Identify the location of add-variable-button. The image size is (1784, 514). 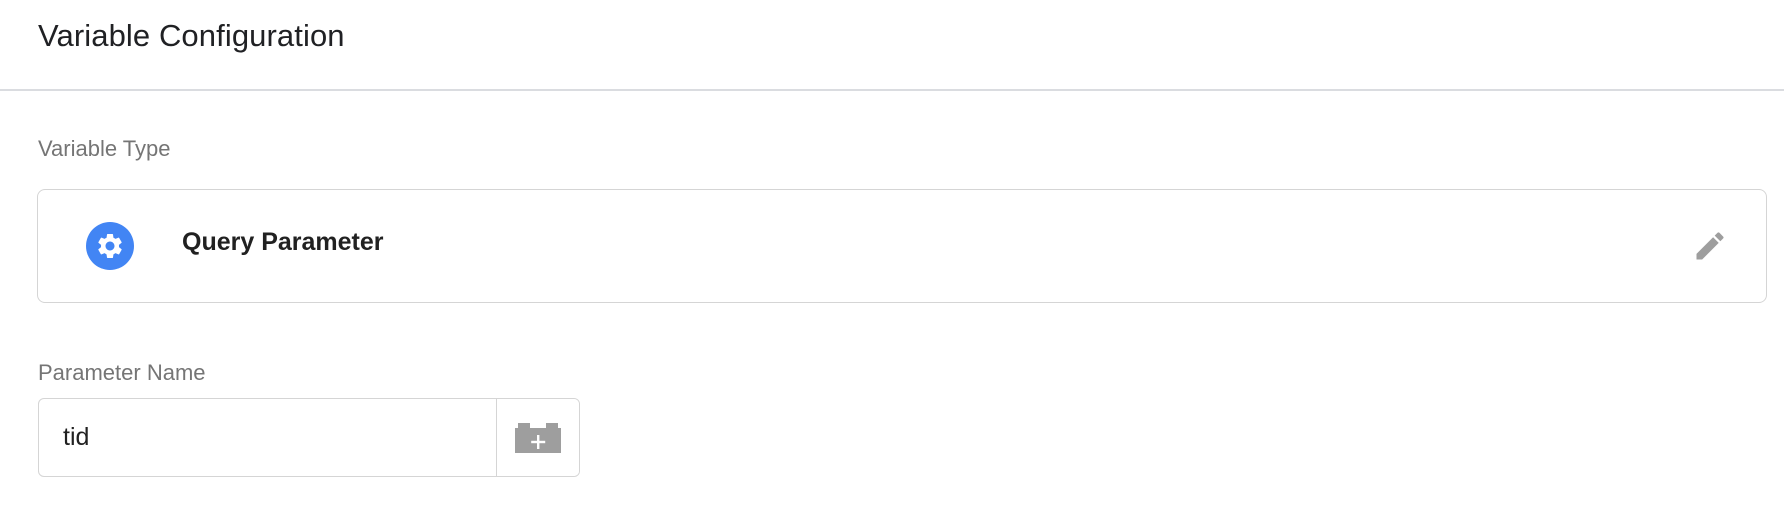
(537, 437).